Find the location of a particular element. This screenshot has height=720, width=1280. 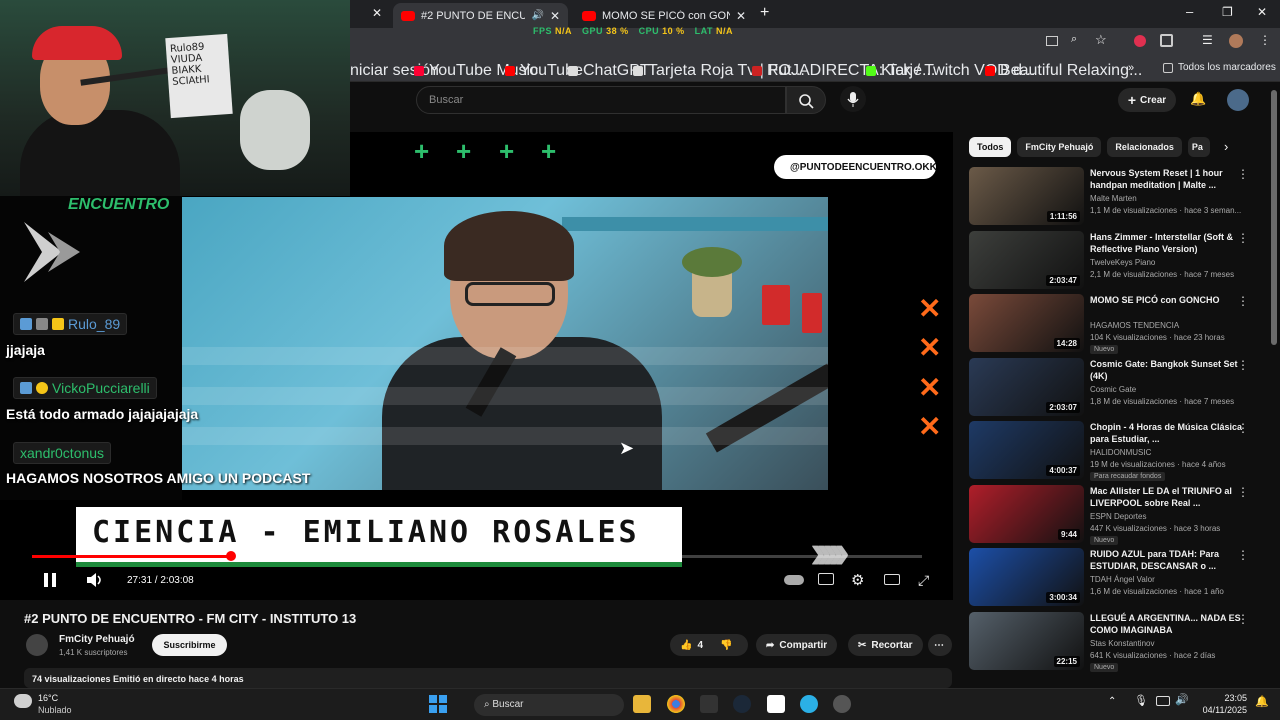

epic-games-icon is located at coordinates (709, 704).